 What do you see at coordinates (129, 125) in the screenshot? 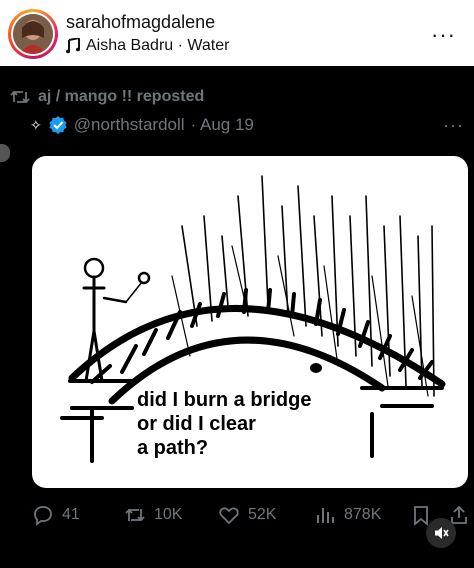
I see `tweet-handle: @northstardoll` at bounding box center [129, 125].